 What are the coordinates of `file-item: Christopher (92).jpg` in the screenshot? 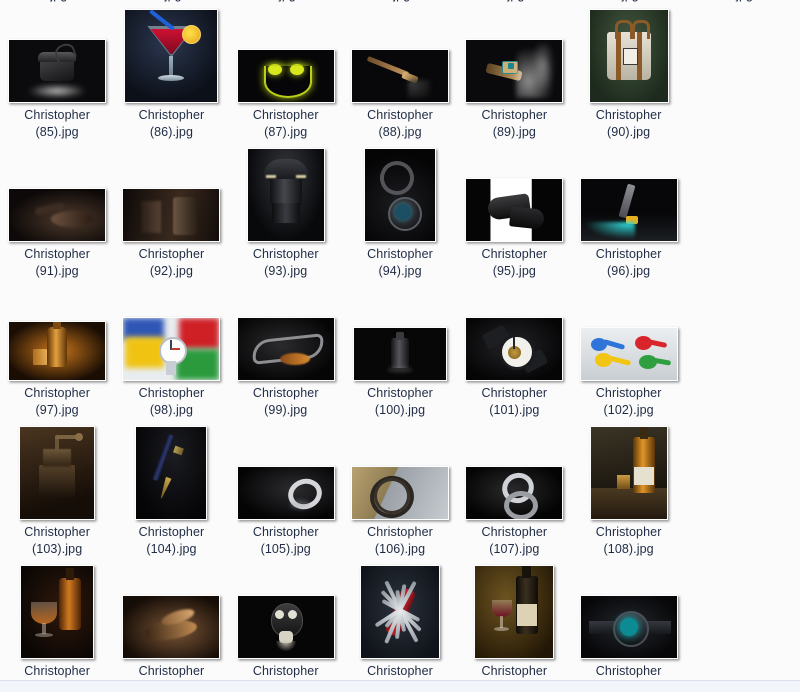 It's located at (171, 211).